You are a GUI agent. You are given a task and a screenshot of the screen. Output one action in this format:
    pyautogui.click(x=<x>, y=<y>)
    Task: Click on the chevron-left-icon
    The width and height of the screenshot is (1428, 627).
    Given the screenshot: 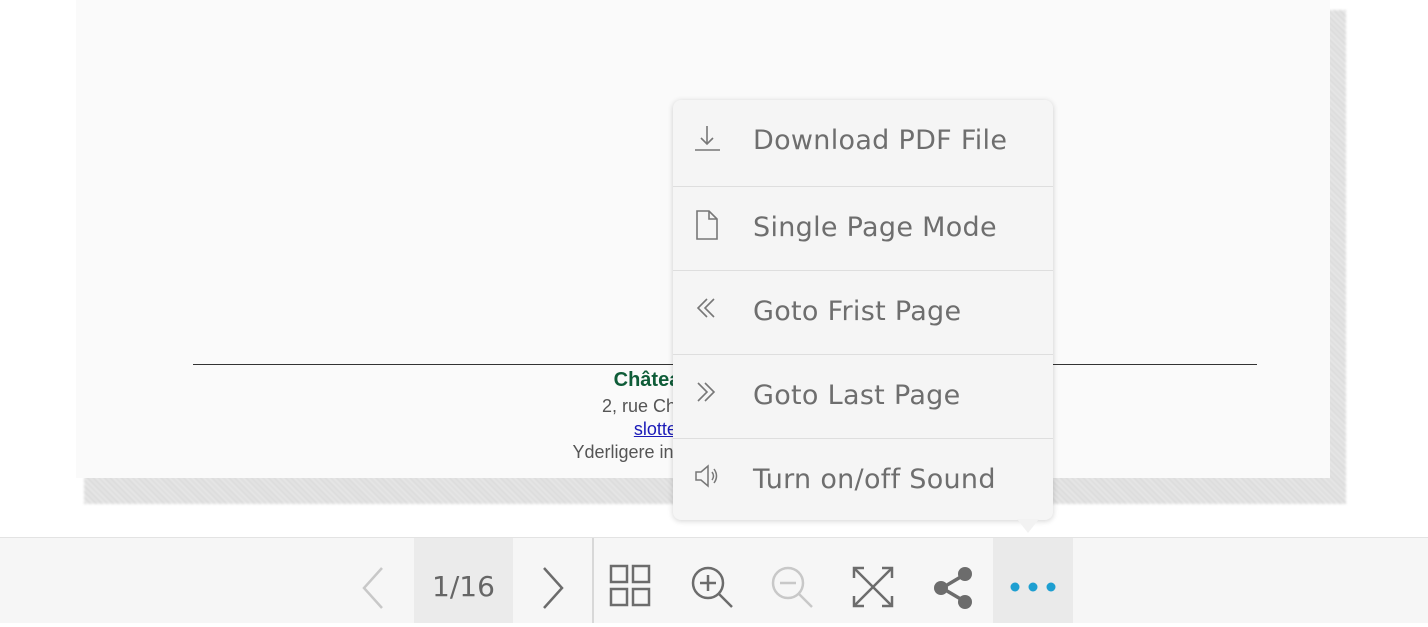 What is the action you would take?
    pyautogui.click(x=372, y=588)
    